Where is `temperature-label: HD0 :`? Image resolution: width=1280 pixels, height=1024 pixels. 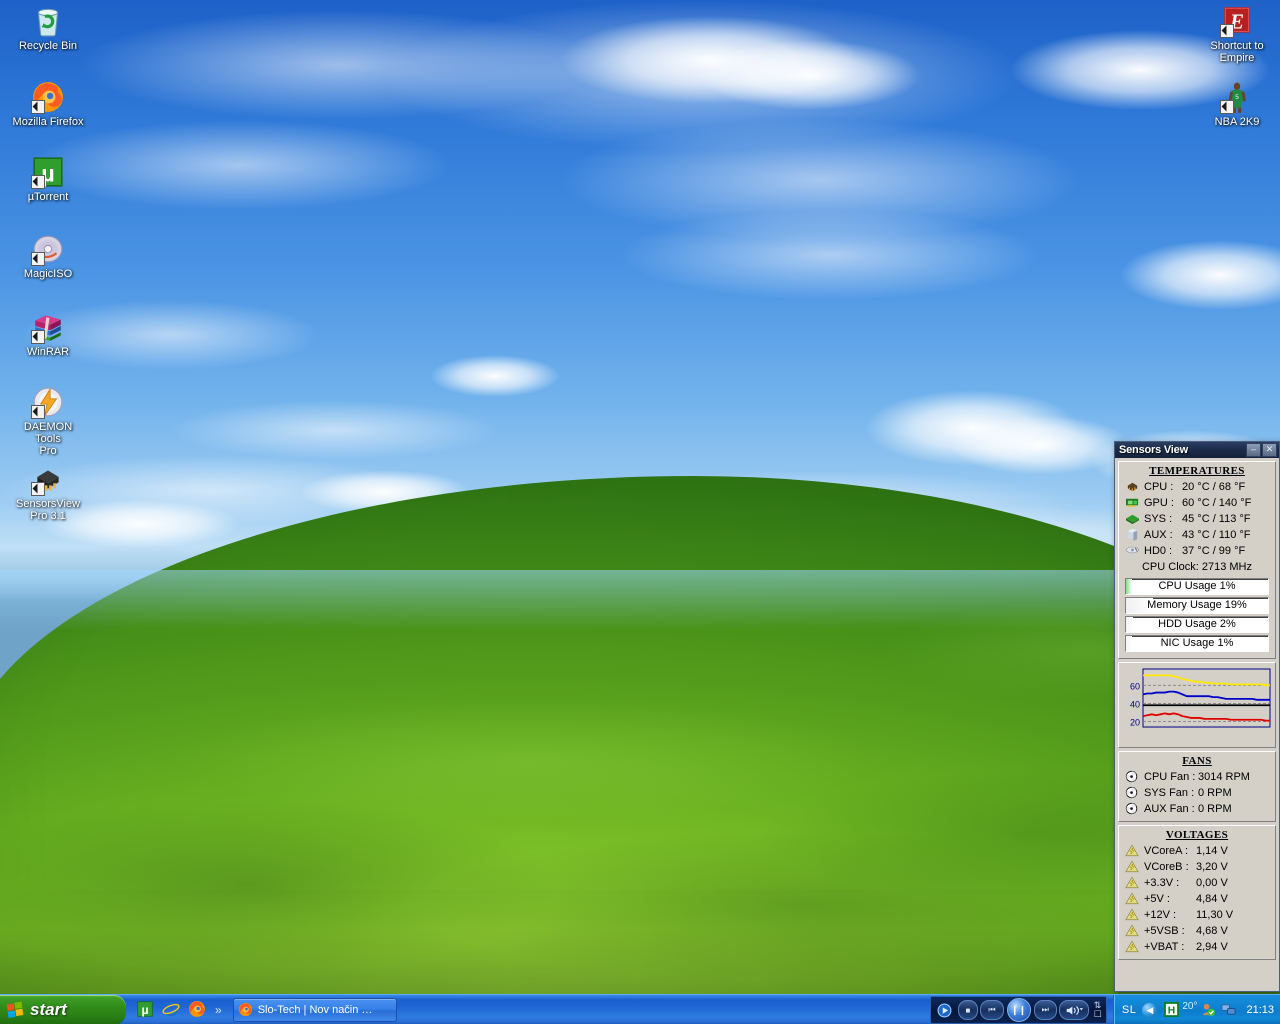
temperature-label: HD0 : is located at coordinates (1158, 551).